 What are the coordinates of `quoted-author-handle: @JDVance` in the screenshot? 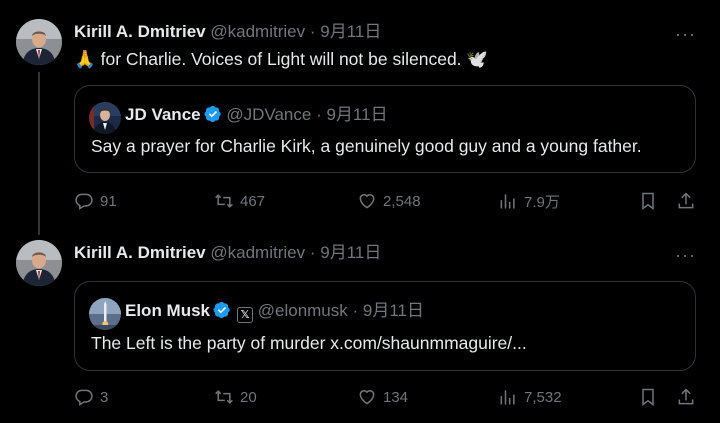 It's located at (268, 114).